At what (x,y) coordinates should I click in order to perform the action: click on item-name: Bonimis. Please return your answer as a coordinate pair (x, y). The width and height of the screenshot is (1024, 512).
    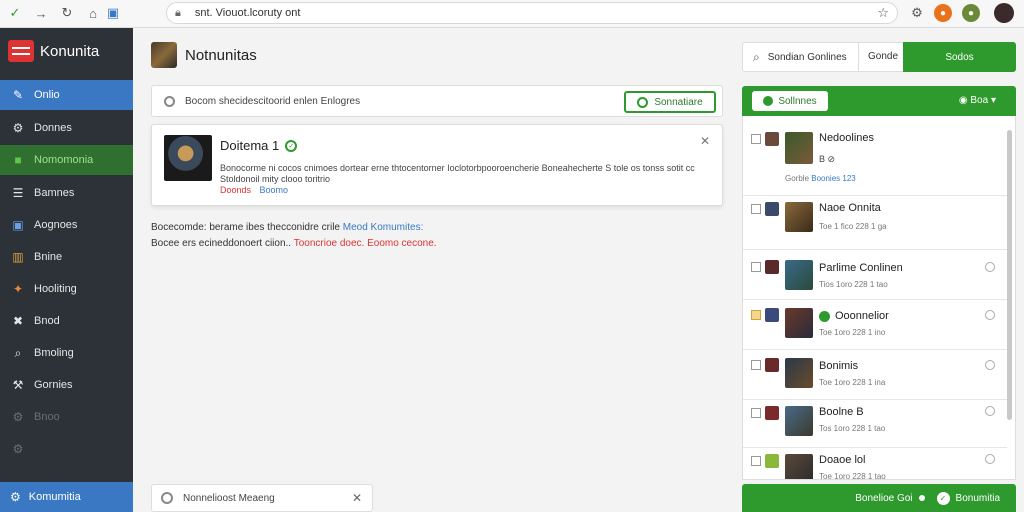
    Looking at the image, I should click on (839, 366).